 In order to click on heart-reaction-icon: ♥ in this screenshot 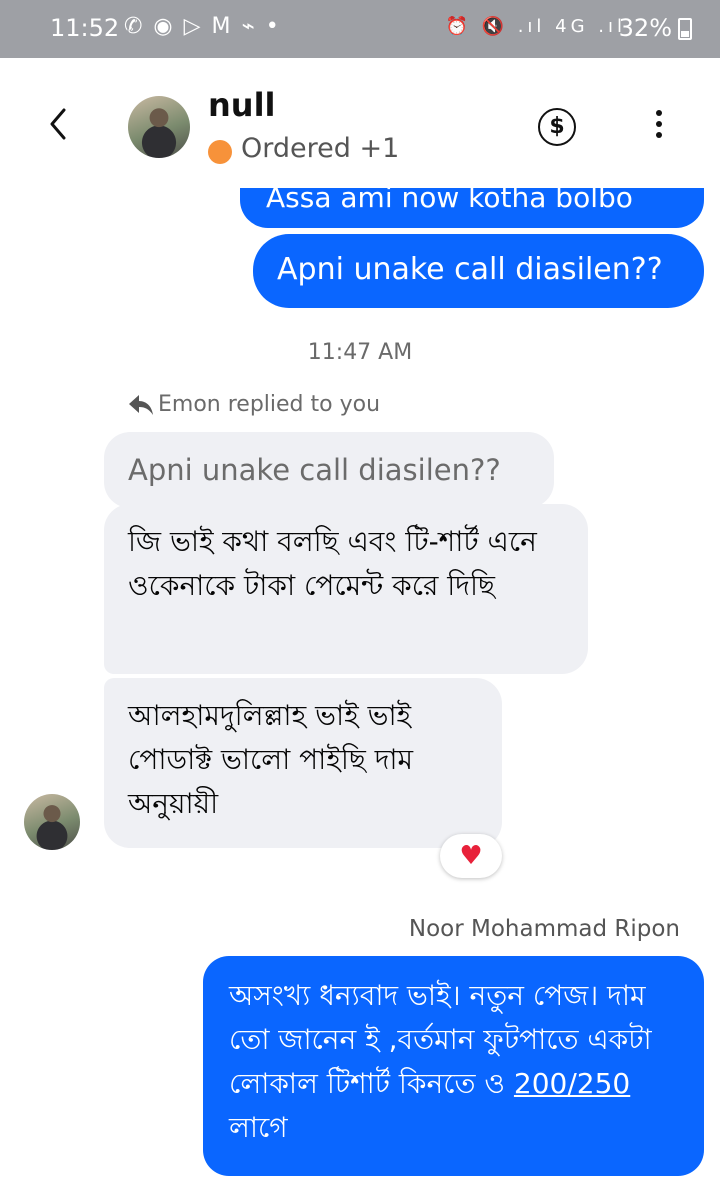, I will do `click(471, 856)`.